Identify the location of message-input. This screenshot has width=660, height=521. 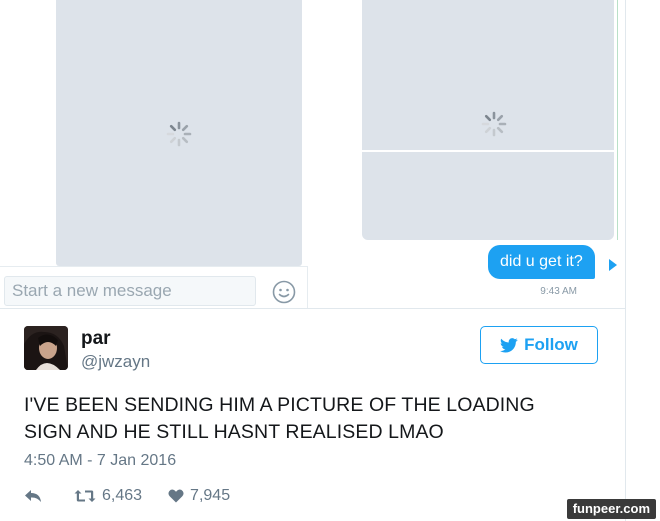
(130, 291).